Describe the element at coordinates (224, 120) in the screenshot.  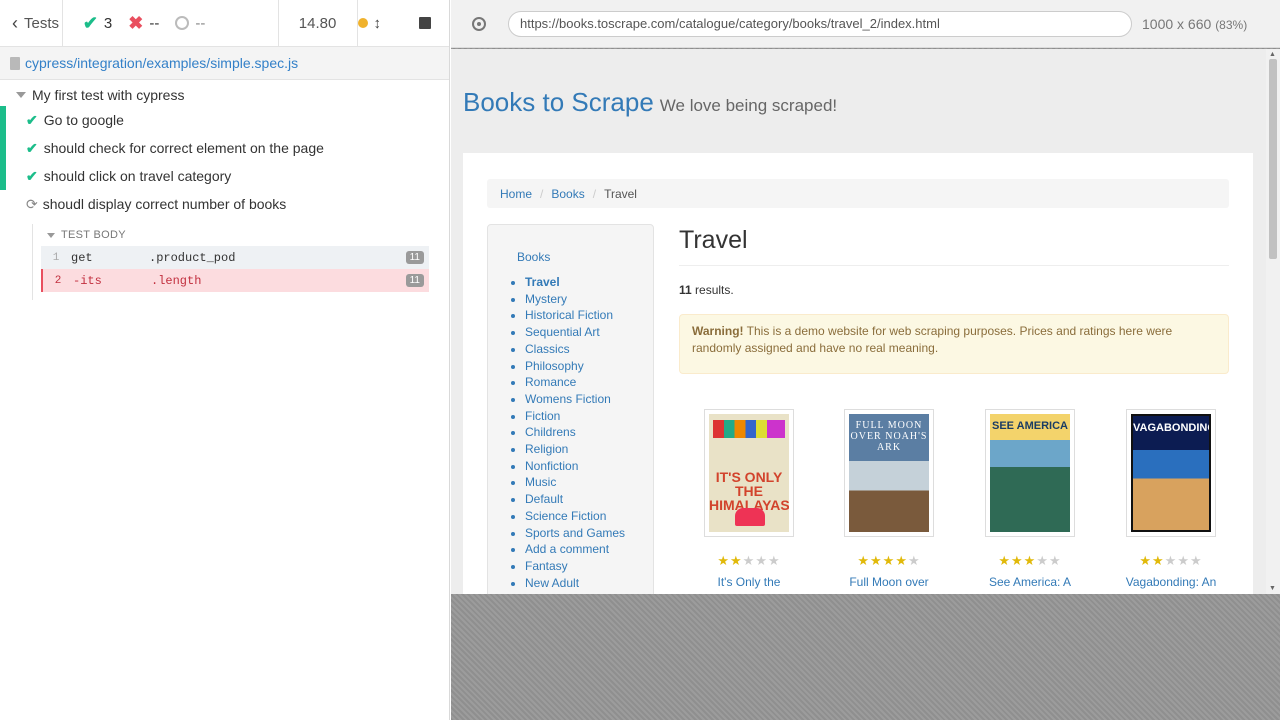
I see `test-item: ✔ Go to google` at that location.